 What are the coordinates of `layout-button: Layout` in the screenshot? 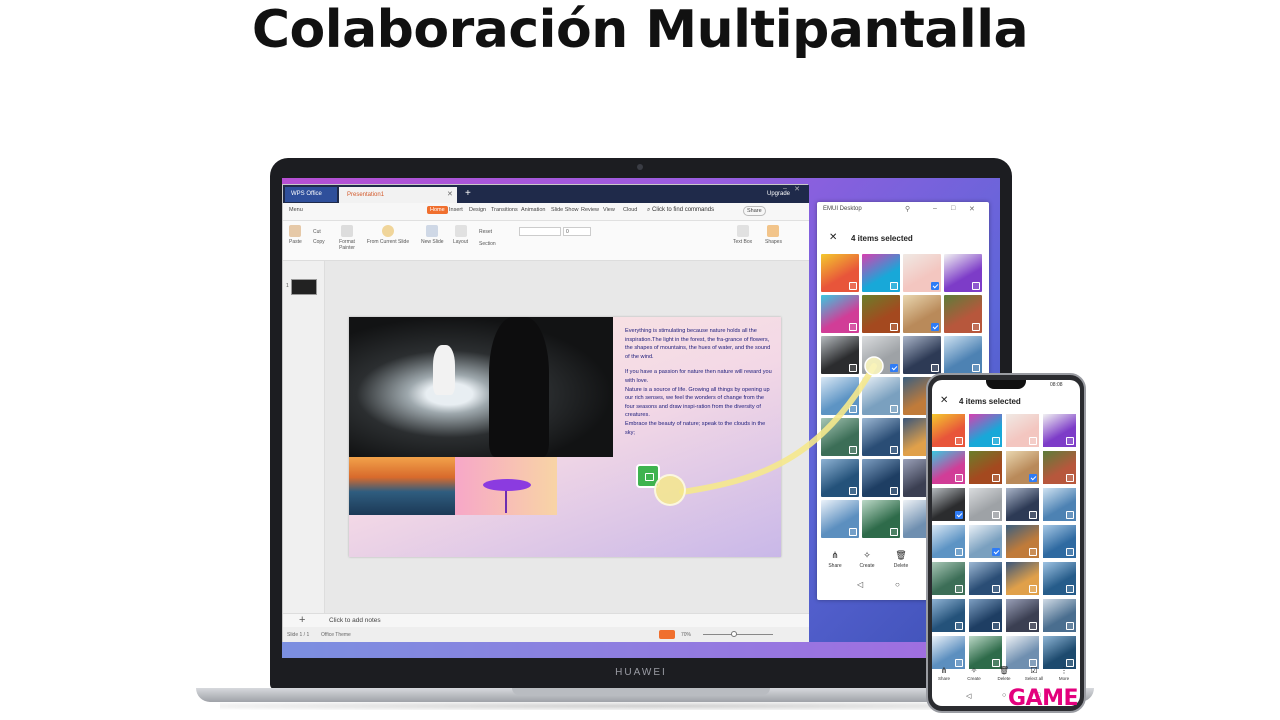 It's located at (460, 235).